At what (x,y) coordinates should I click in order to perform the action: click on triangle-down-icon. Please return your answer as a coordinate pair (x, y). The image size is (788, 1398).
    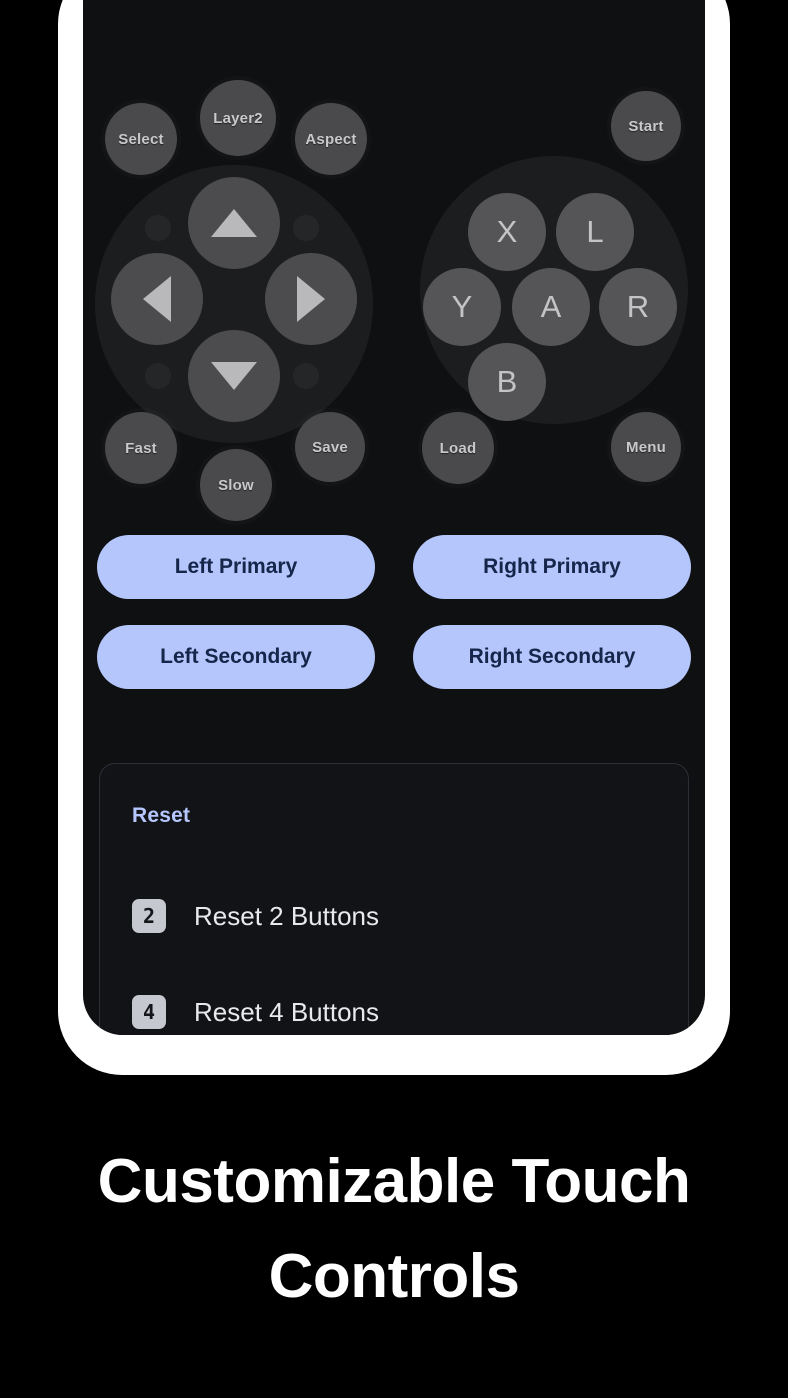
    Looking at the image, I should click on (234, 376).